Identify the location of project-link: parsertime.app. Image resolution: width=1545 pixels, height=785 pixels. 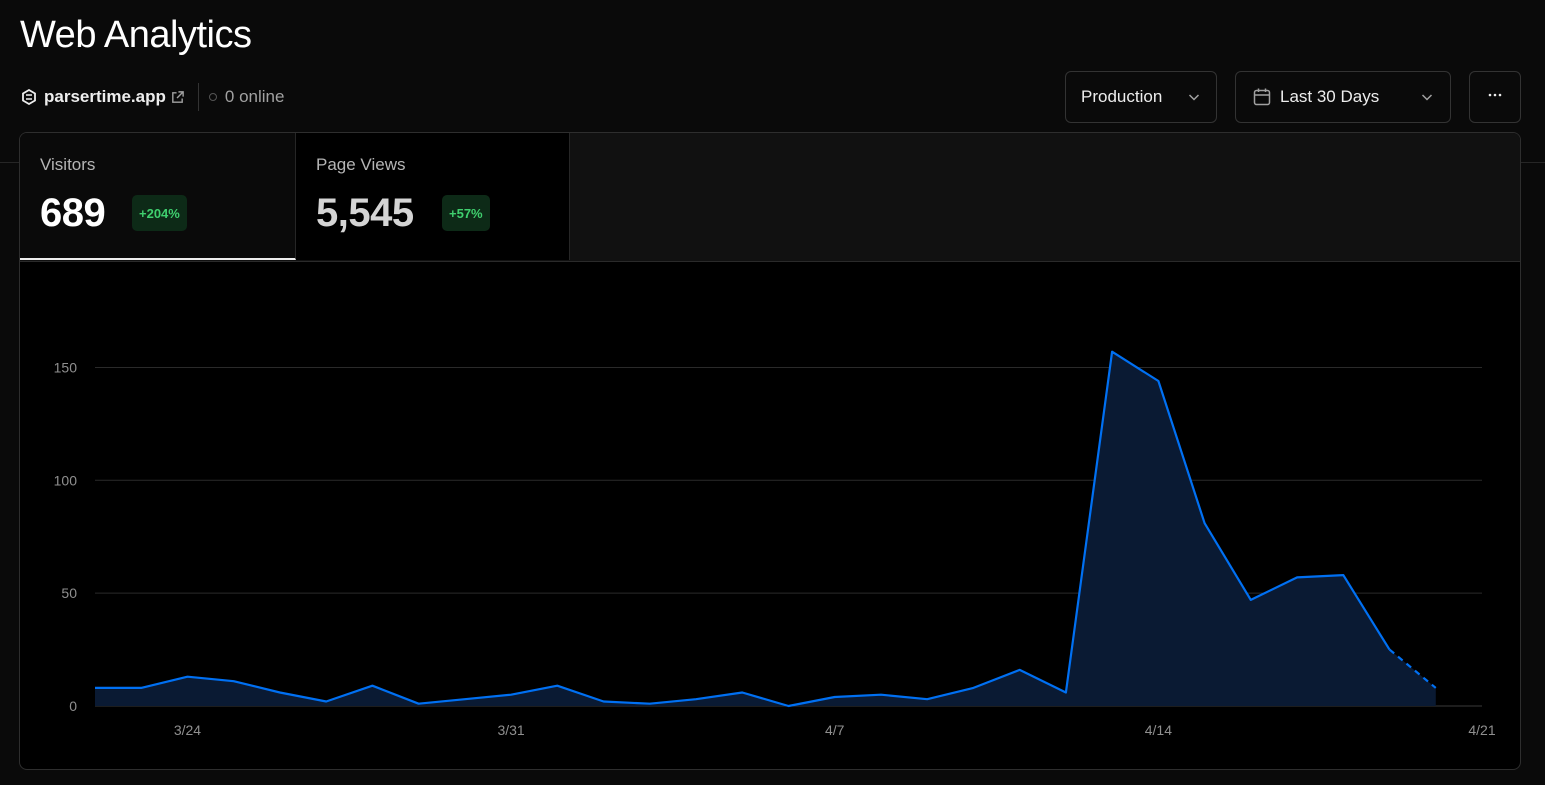
(105, 97).